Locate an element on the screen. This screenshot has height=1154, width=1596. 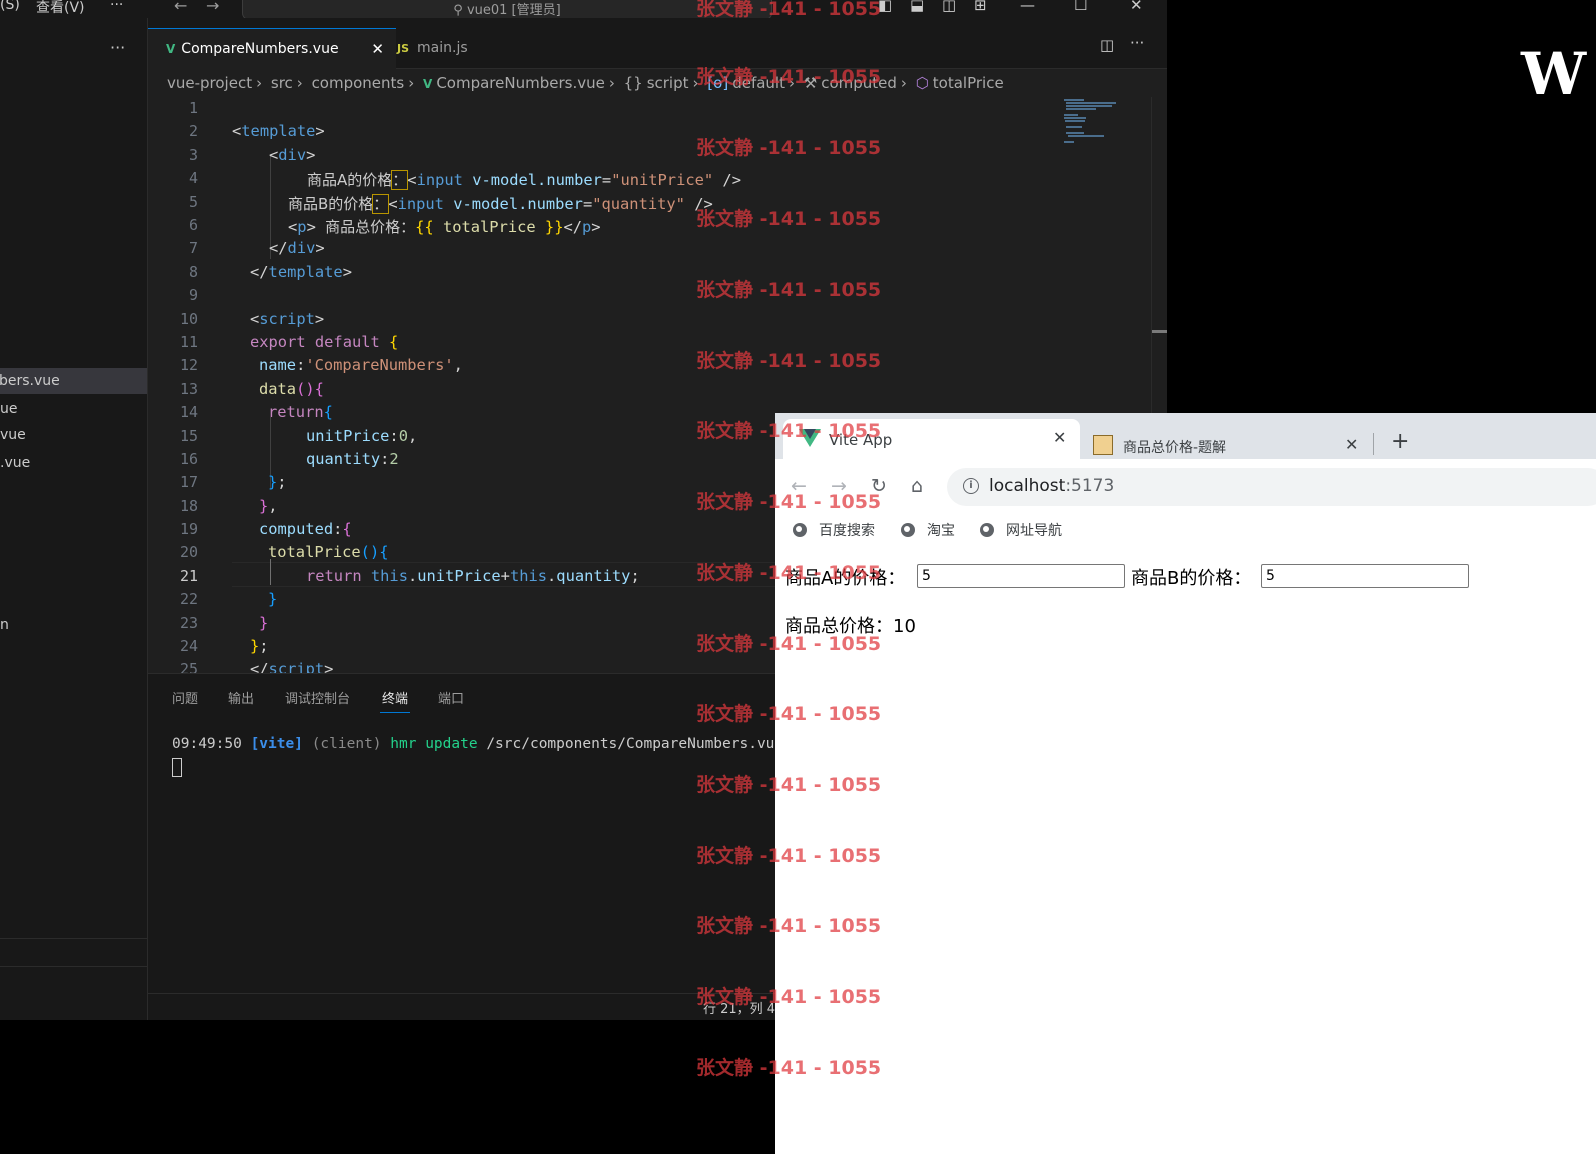
breadcrumb-item: computed is located at coordinates (859, 83).